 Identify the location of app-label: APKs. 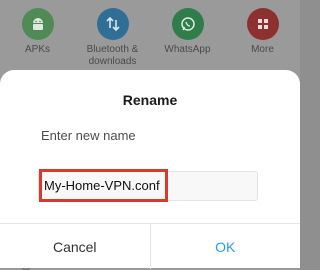
(37, 49).